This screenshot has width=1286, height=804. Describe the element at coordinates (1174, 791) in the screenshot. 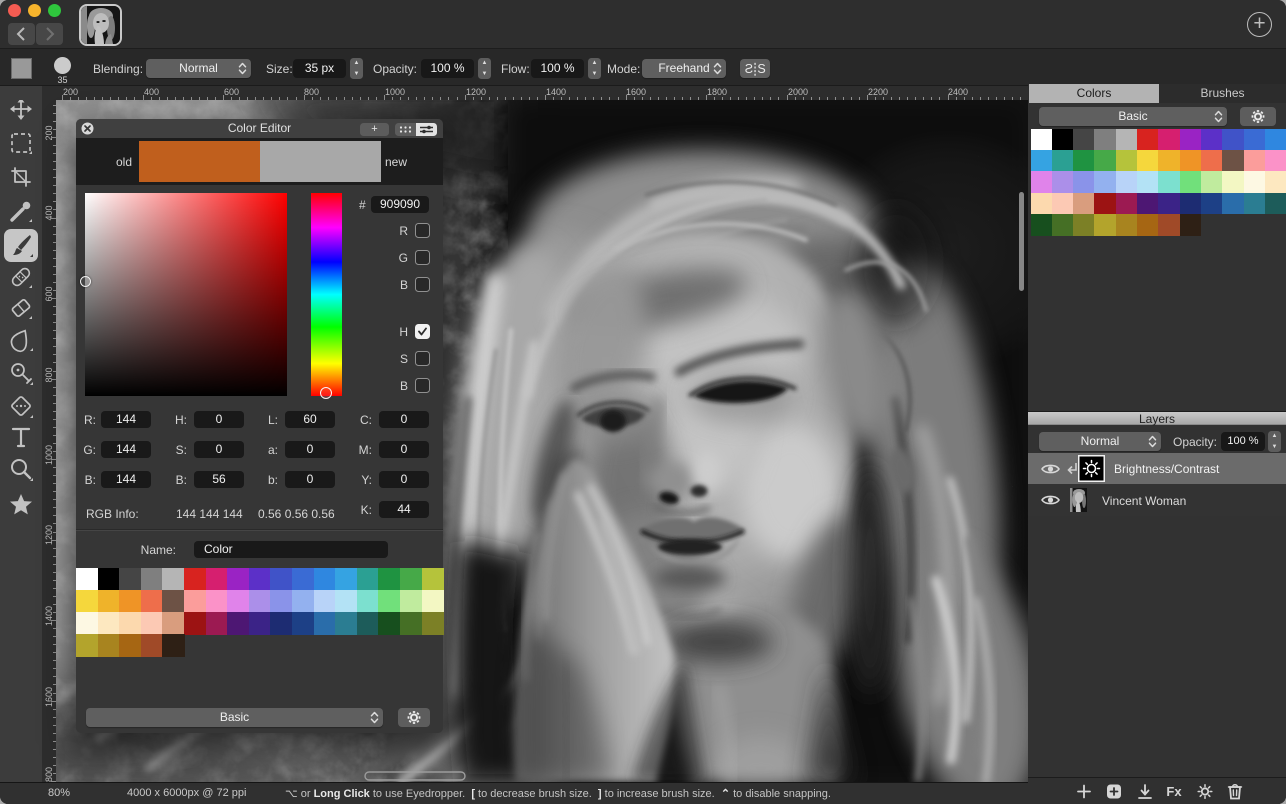

I see `svg-text: Fx` at that location.